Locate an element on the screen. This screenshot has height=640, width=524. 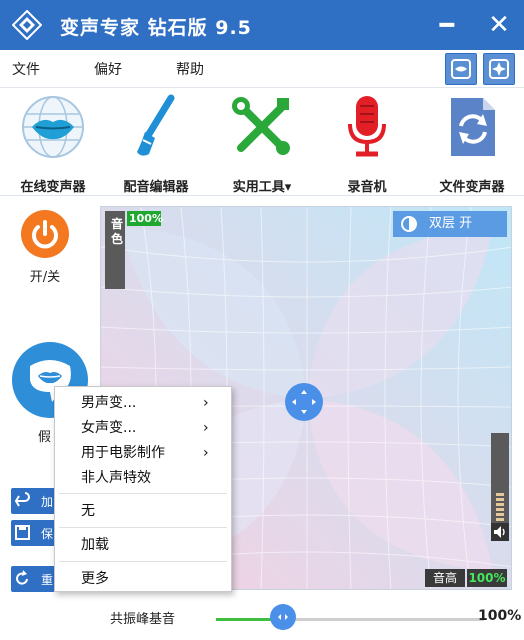
move-arrows-icon is located at coordinates (304, 402).